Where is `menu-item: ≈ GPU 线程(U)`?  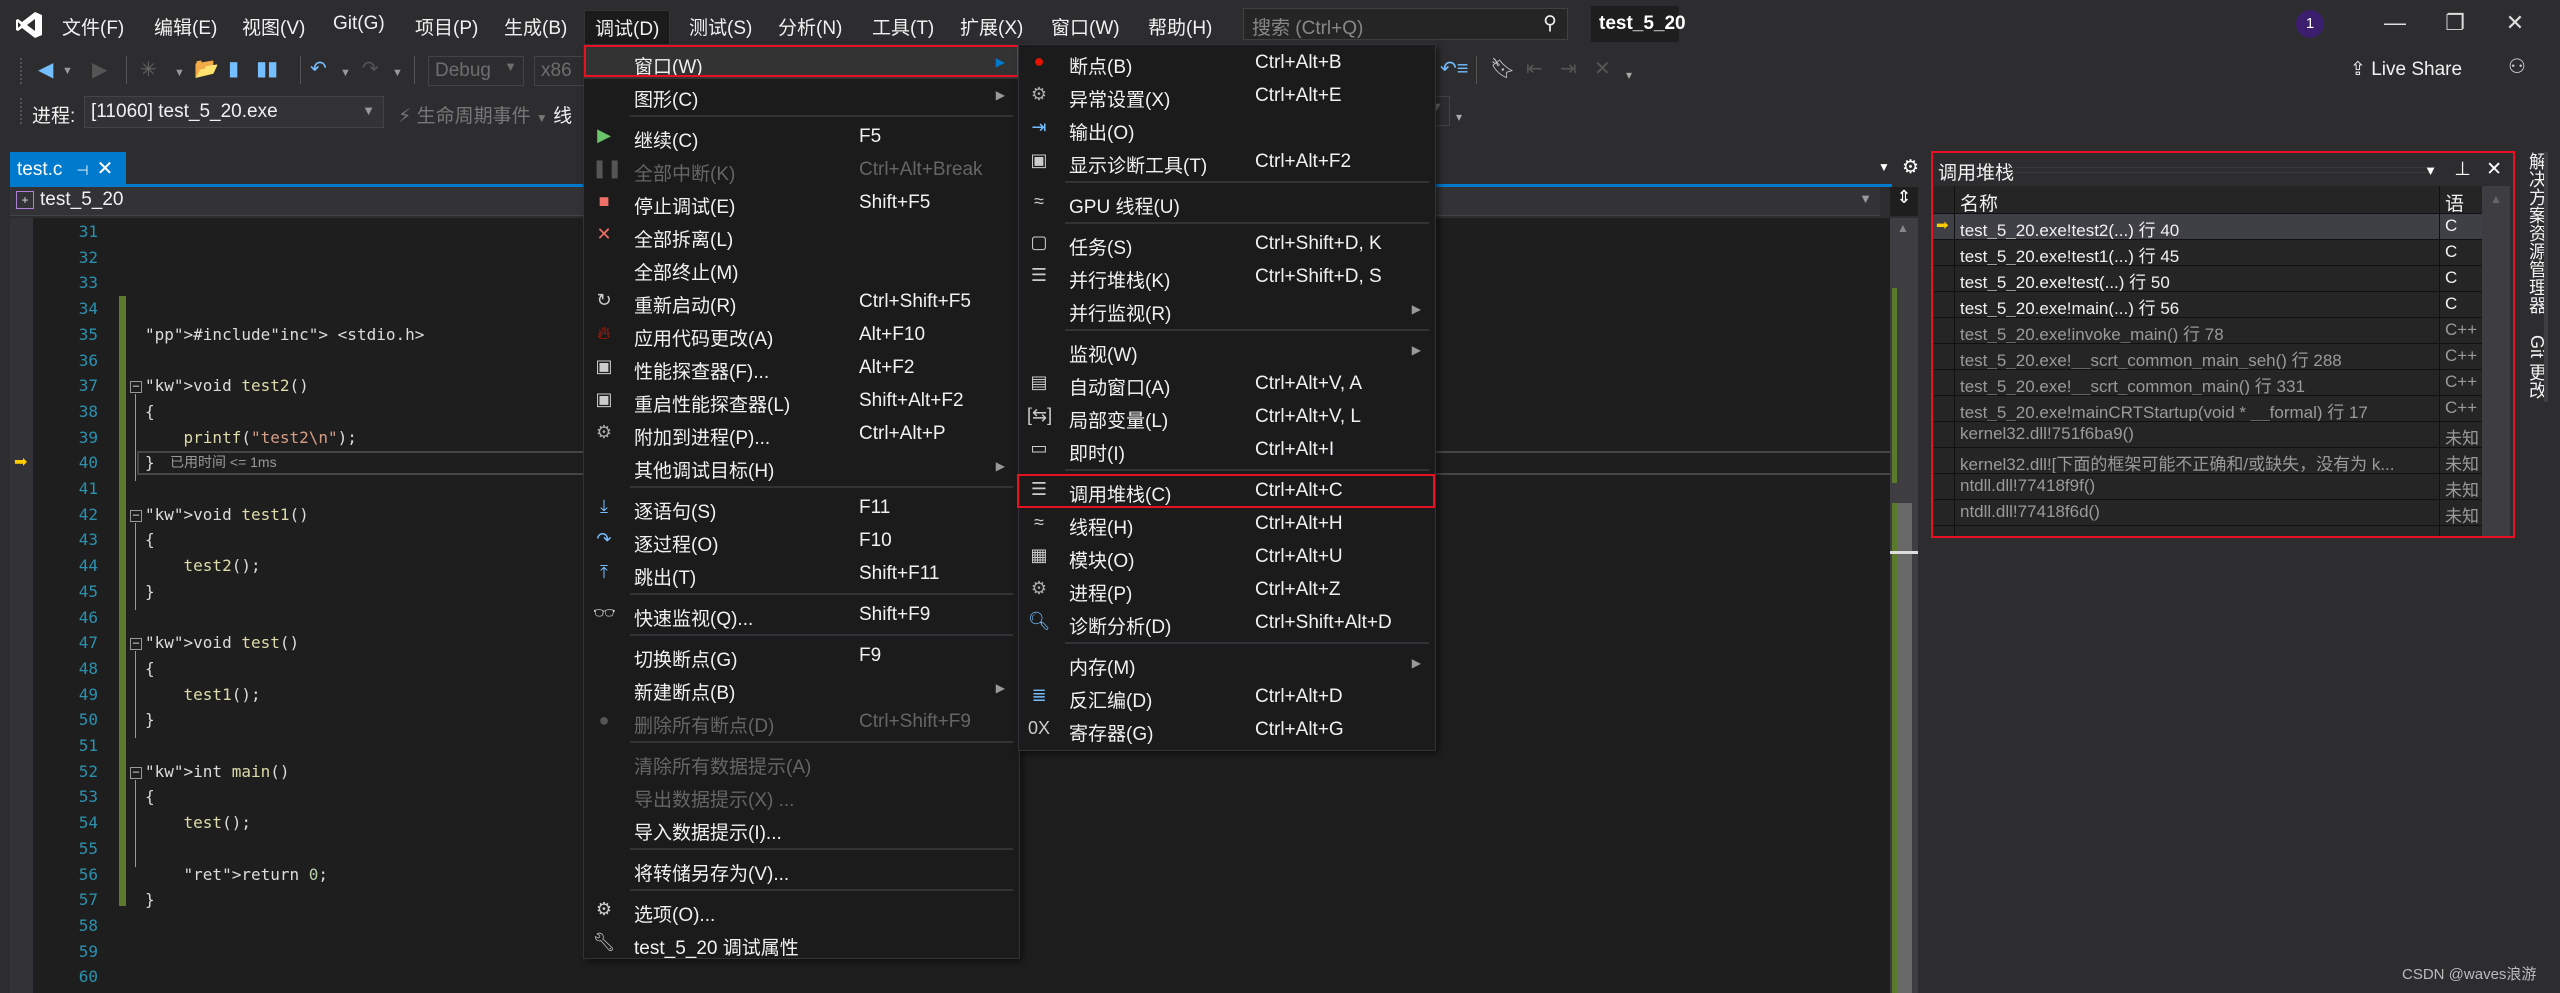 menu-item: ≈ GPU 线程(U) is located at coordinates (1227, 203).